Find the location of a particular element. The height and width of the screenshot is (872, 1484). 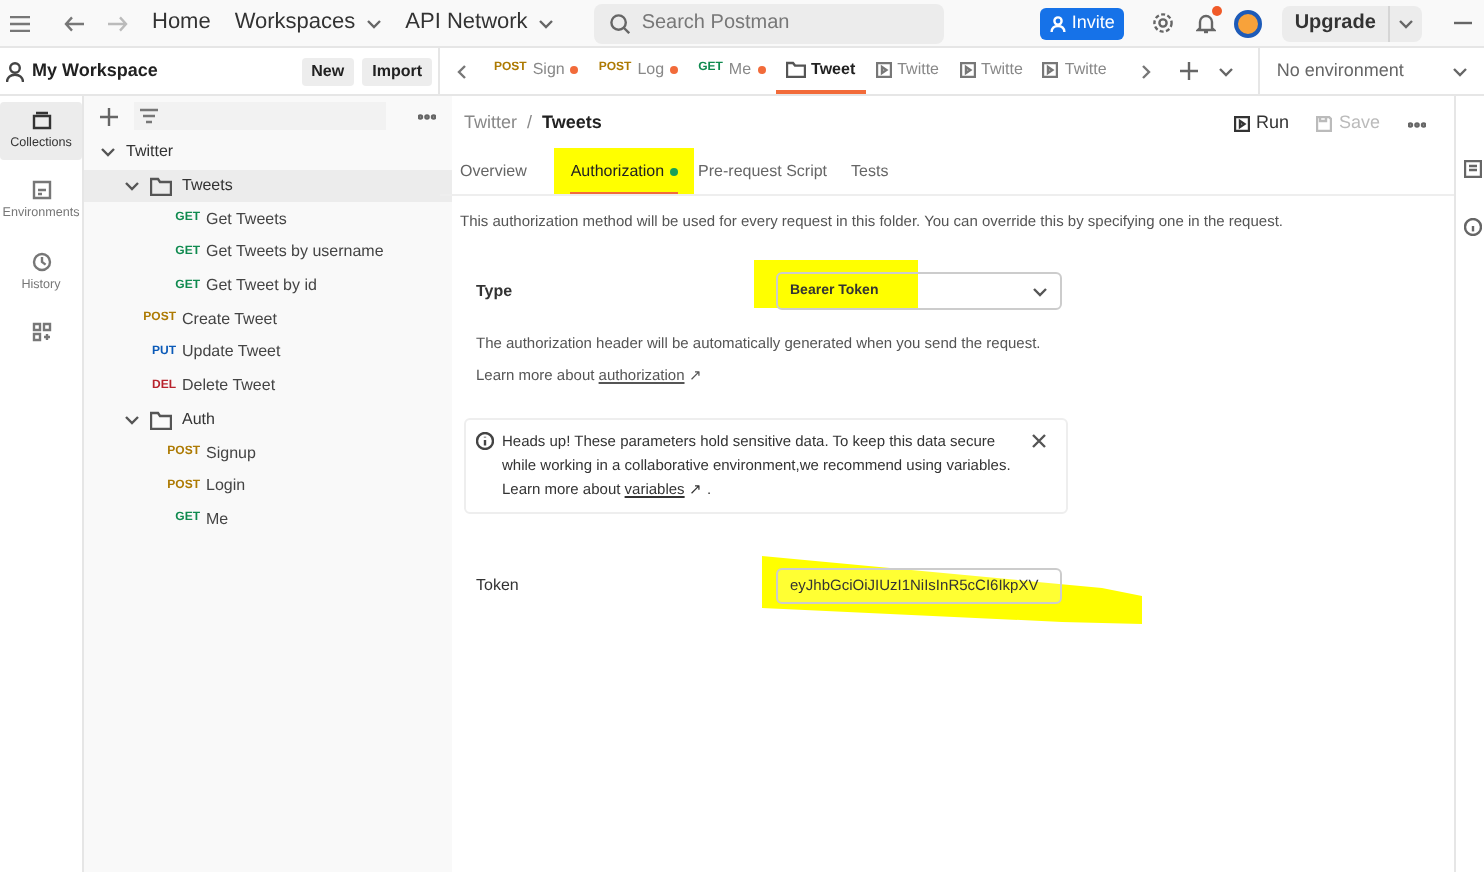

invite-button: Invite is located at coordinates (1082, 23).